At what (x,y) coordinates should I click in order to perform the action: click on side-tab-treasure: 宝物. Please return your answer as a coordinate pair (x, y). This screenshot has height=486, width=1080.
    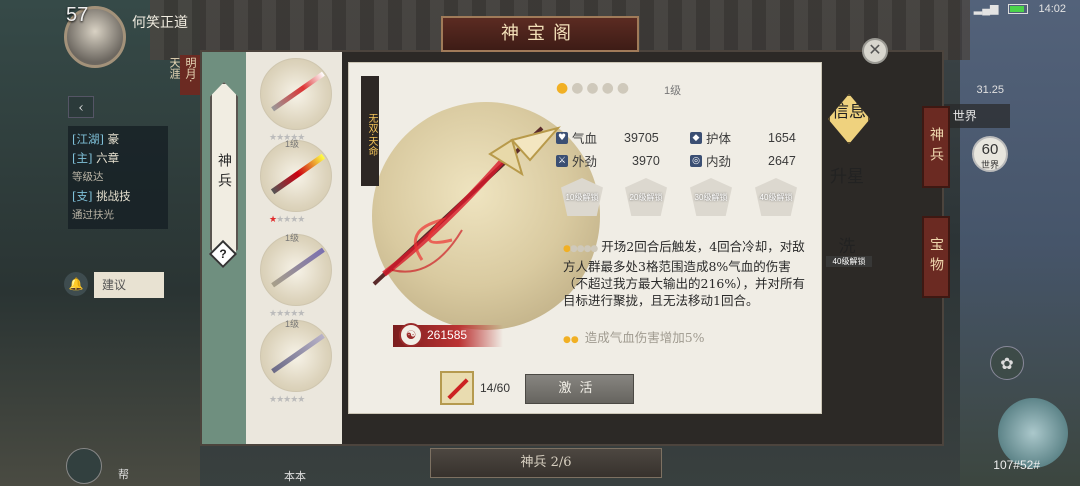
    Looking at the image, I should click on (936, 257).